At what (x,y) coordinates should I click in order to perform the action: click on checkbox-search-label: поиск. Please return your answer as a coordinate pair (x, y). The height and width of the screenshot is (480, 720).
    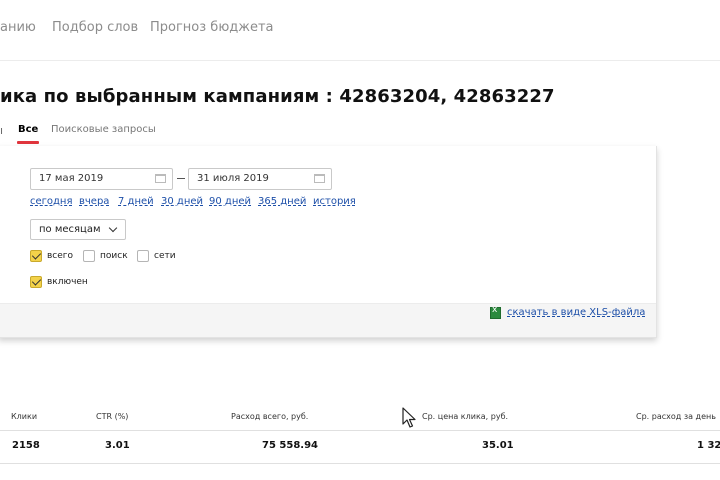
    Looking at the image, I should click on (114, 256).